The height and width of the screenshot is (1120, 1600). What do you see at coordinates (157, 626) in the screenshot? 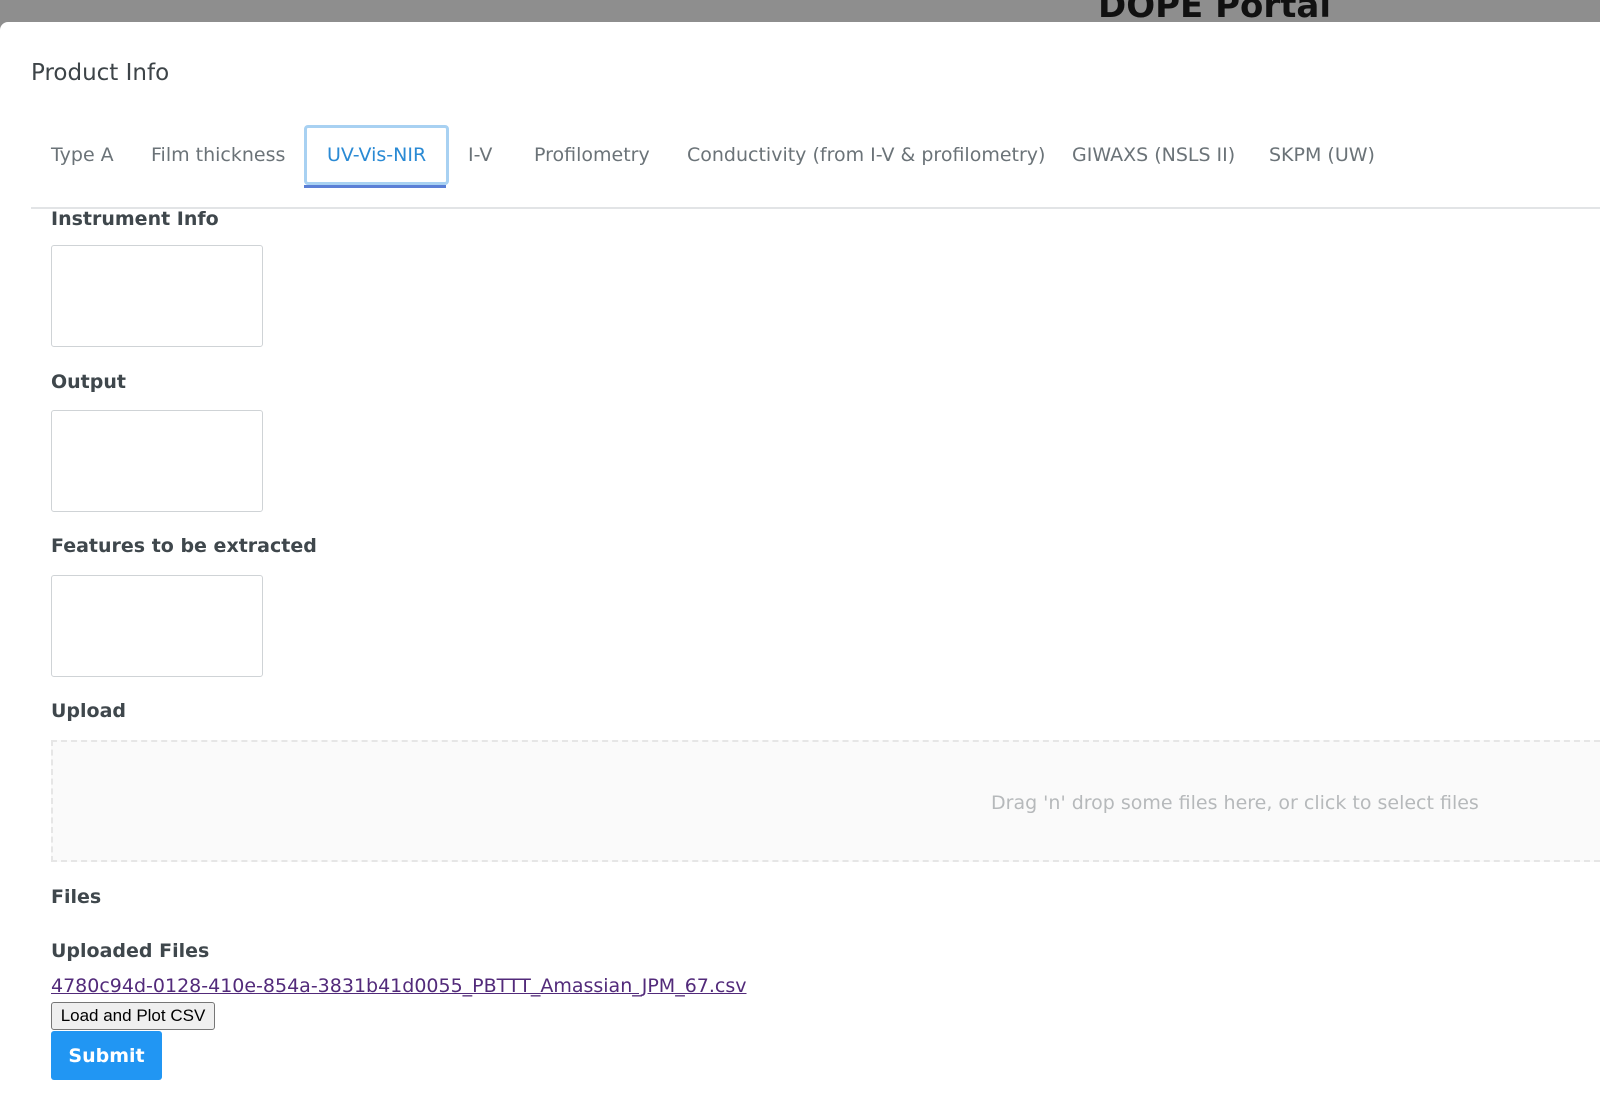
I see `features-field` at bounding box center [157, 626].